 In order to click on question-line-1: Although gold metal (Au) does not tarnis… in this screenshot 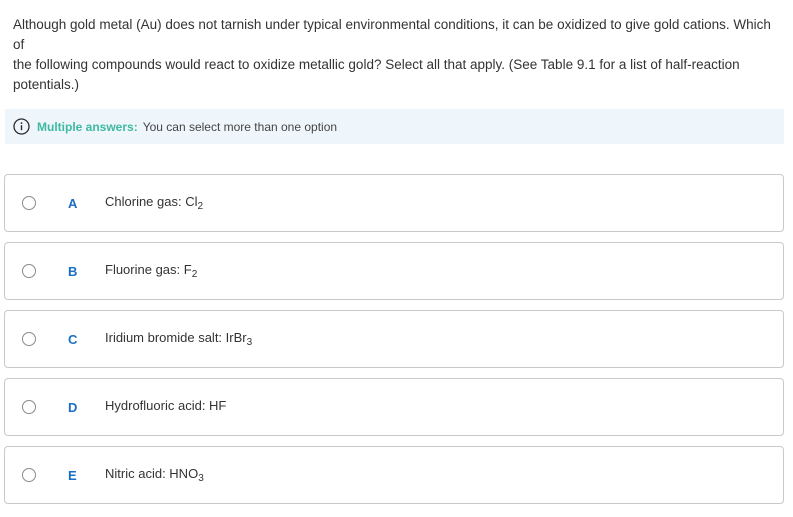, I will do `click(392, 34)`.